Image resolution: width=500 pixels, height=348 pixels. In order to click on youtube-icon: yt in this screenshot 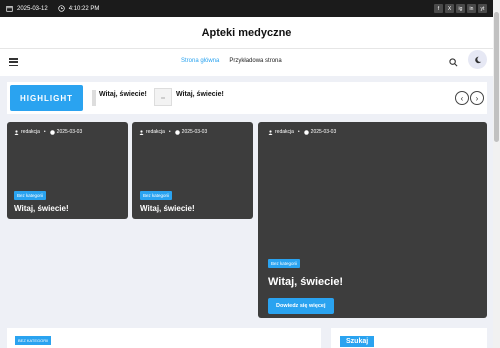, I will do `click(482, 8)`.